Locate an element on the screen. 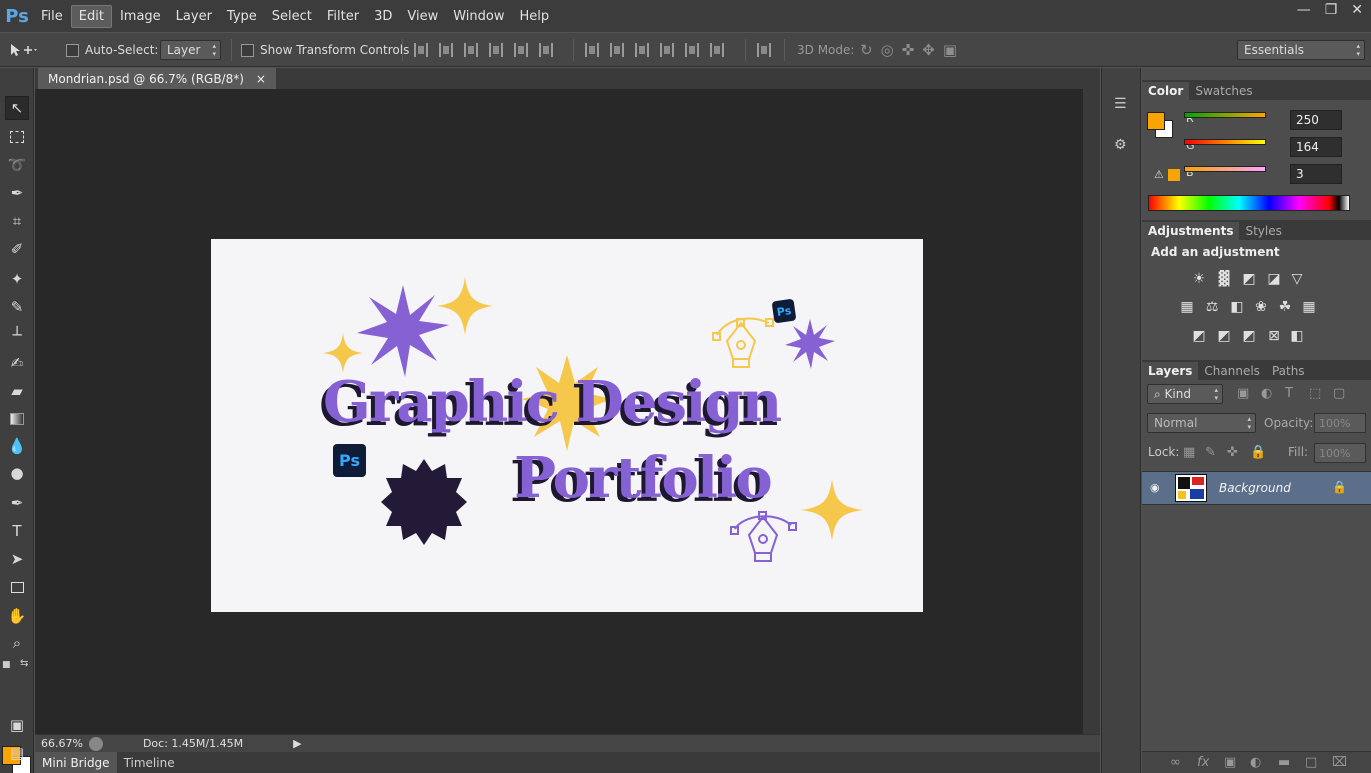  layer-row: ◉ Background 🔒 is located at coordinates (1256, 488).